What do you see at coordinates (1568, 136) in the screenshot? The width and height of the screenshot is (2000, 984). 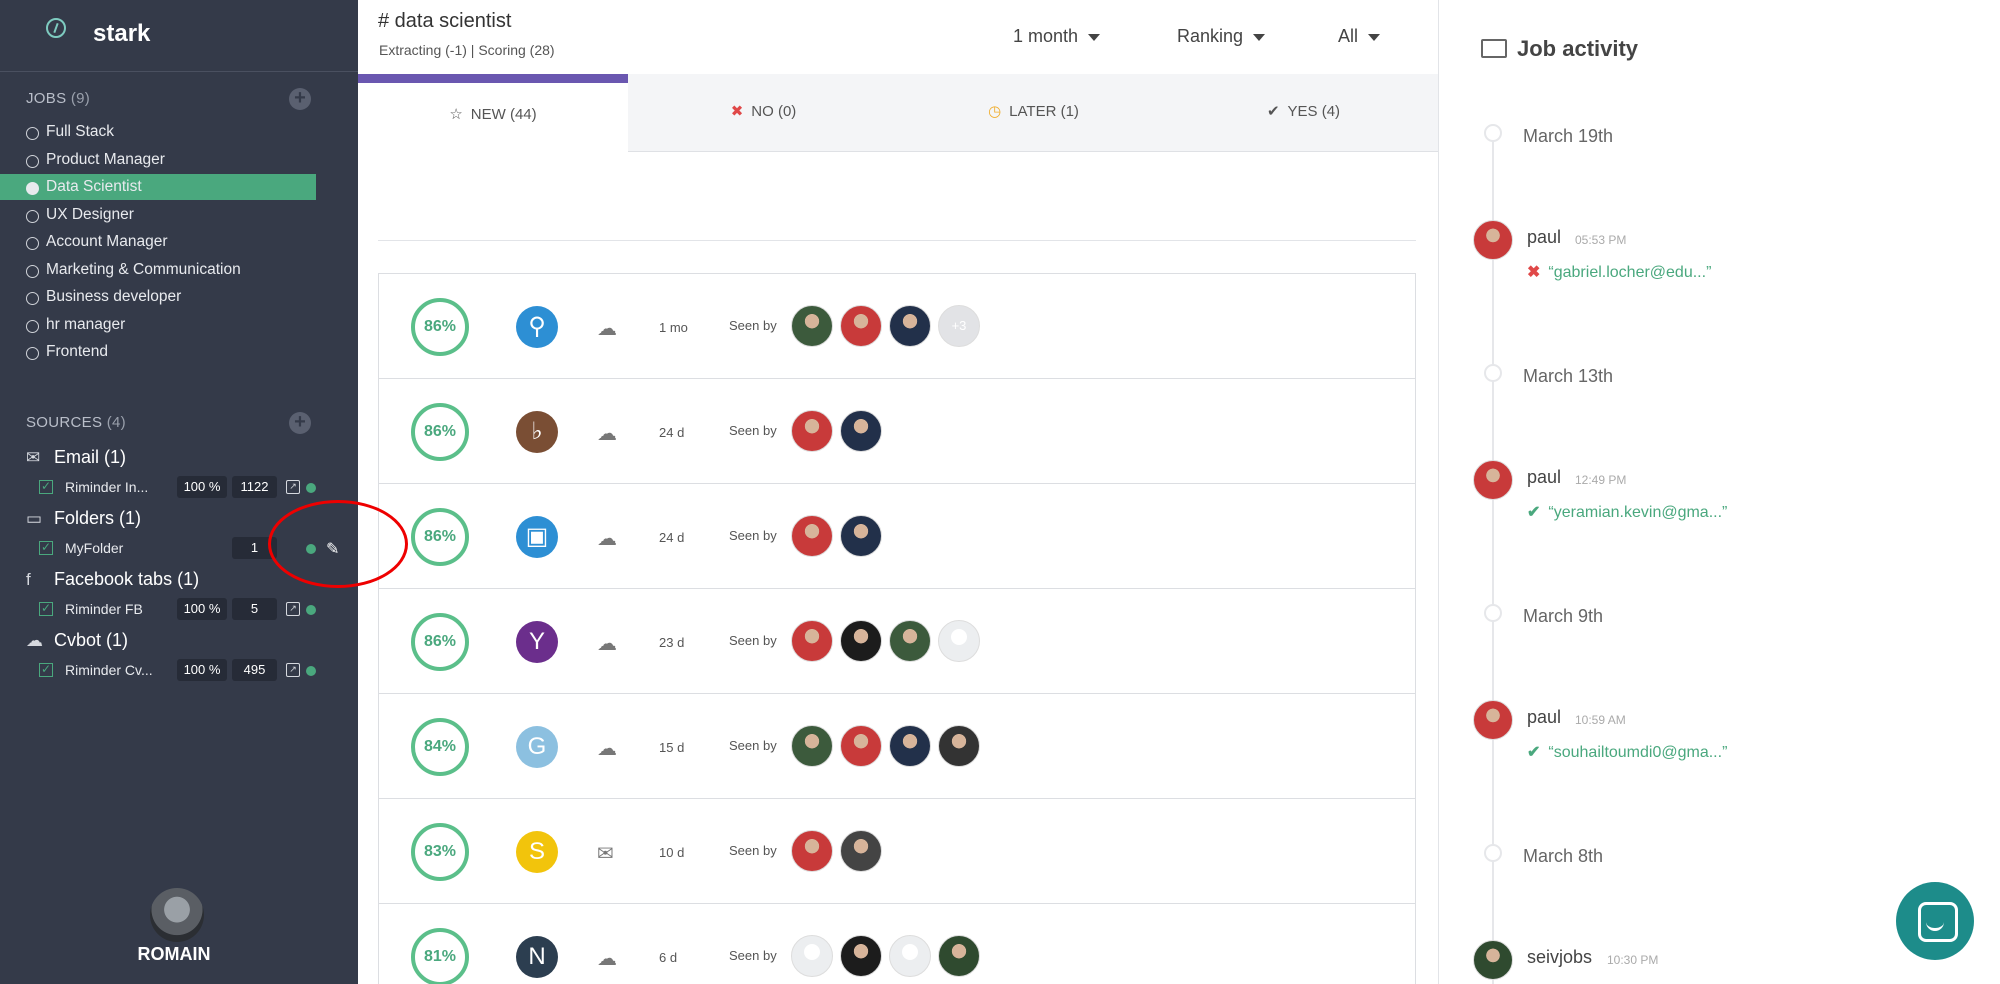 I see `activity-date: March 19th` at bounding box center [1568, 136].